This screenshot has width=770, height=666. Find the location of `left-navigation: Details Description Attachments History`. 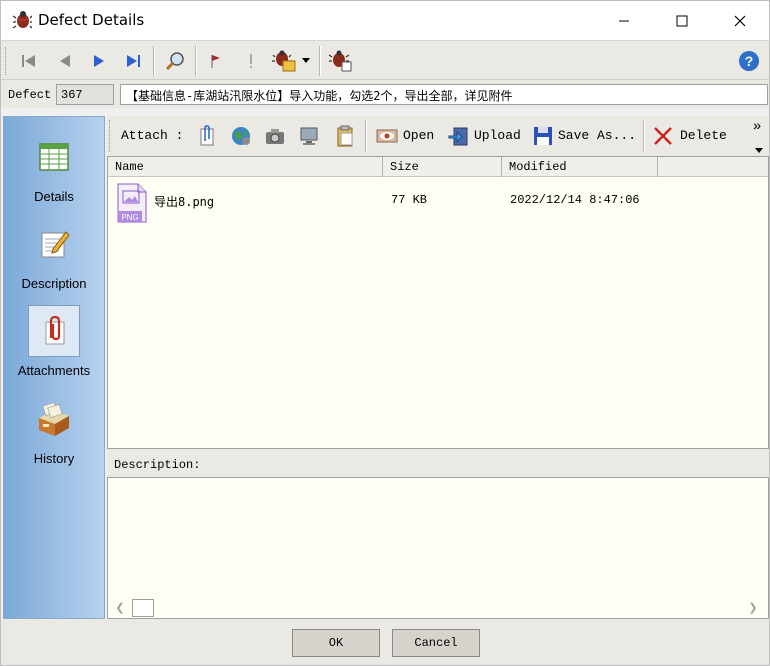

left-navigation: Details Description Attachments History is located at coordinates (54, 367).